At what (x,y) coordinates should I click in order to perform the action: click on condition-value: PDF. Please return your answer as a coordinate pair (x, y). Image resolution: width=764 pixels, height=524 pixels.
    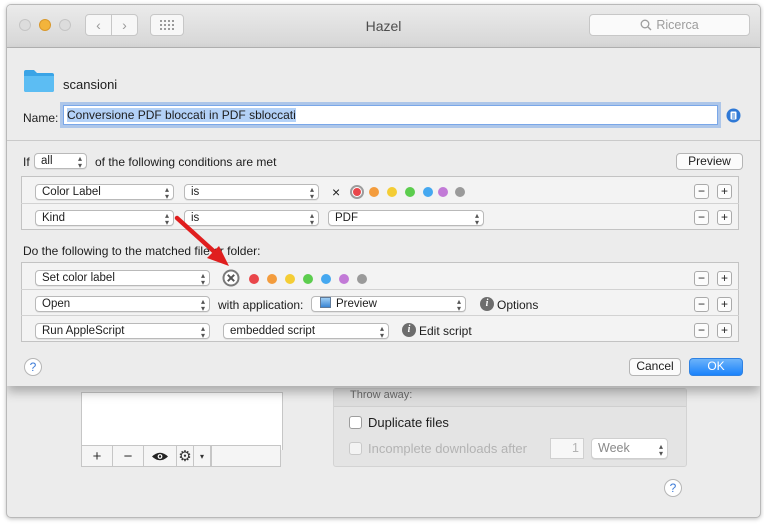
    Looking at the image, I should click on (346, 218).